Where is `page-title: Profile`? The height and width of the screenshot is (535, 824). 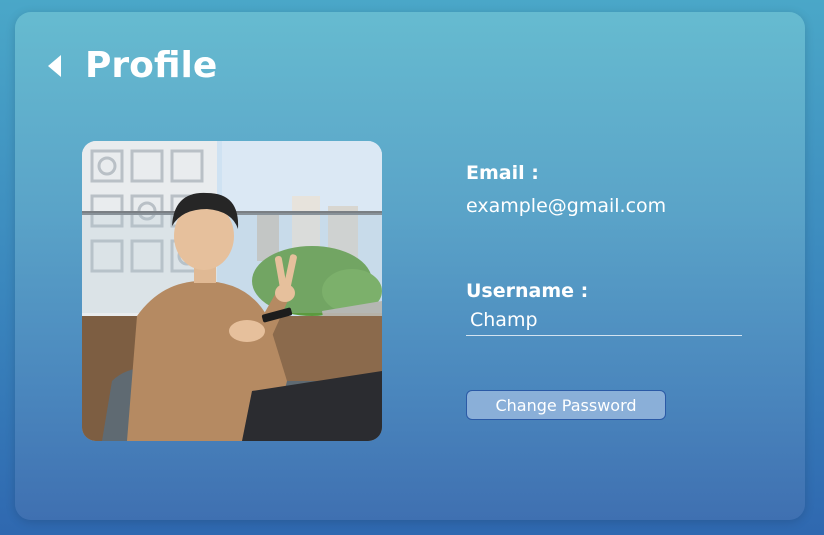
page-title: Profile is located at coordinates (151, 65).